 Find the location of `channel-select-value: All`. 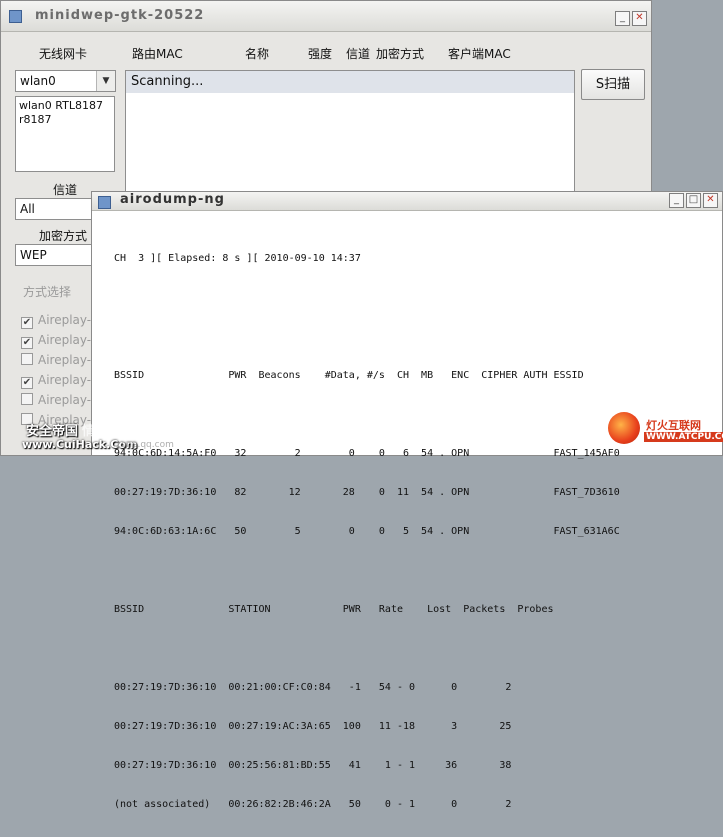

channel-select-value: All is located at coordinates (27, 209).